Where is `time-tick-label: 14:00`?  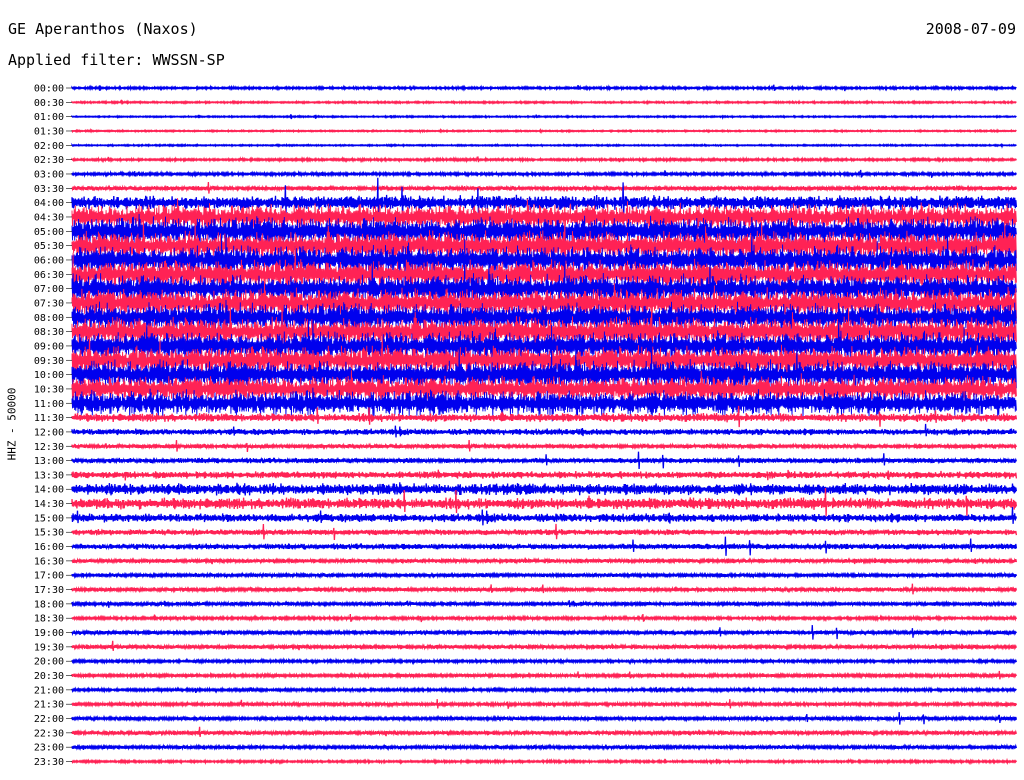
time-tick-label: 14:00 is located at coordinates (49, 490).